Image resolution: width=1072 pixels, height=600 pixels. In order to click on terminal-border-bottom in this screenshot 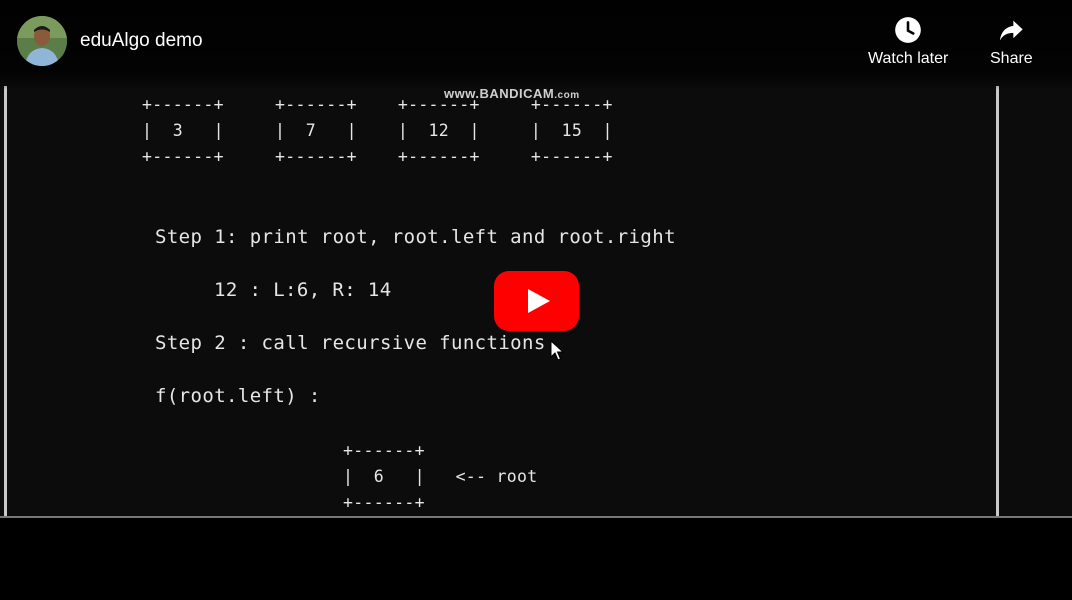, I will do `click(536, 517)`.